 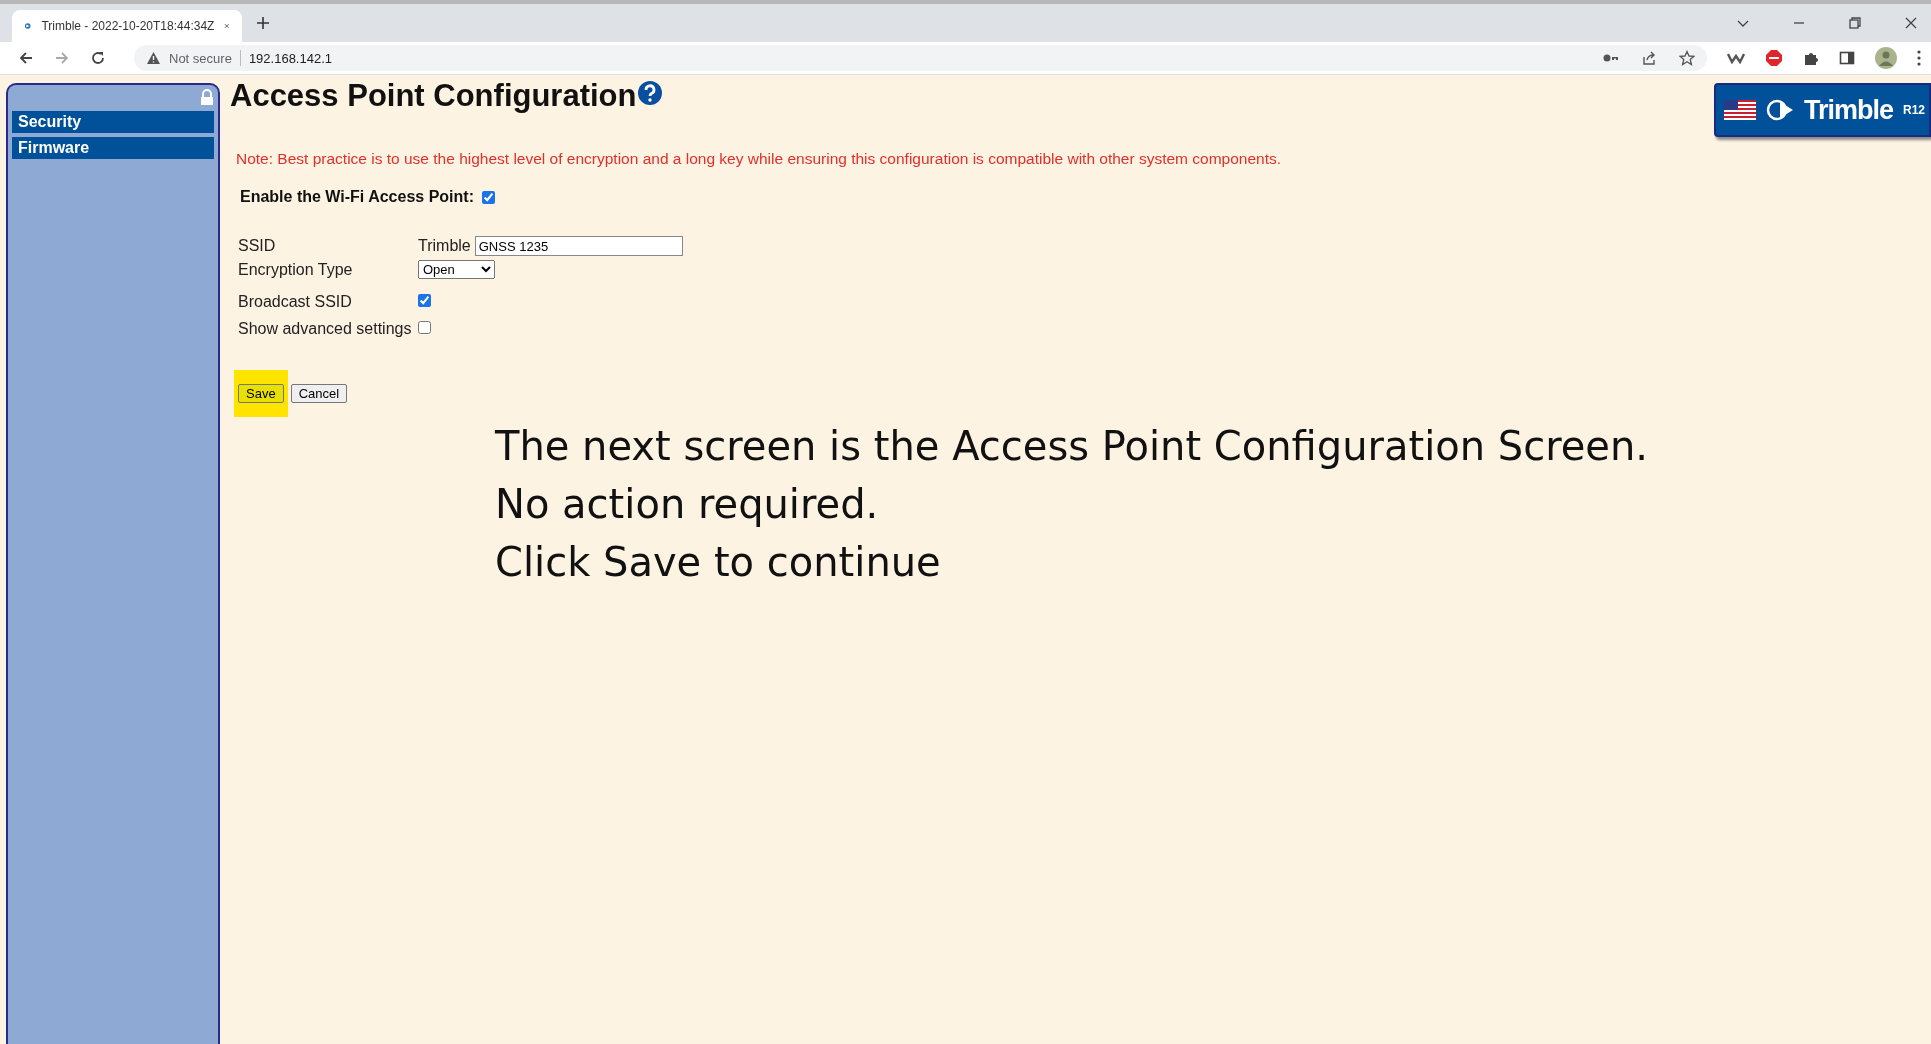 What do you see at coordinates (153, 58) in the screenshot?
I see `warning-icon` at bounding box center [153, 58].